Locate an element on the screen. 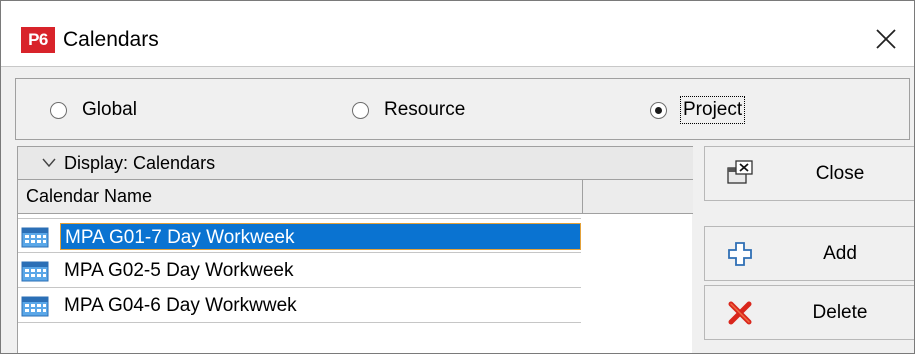 The image size is (915, 354). action-buttons: Close Add Delete is located at coordinates (806, 249).